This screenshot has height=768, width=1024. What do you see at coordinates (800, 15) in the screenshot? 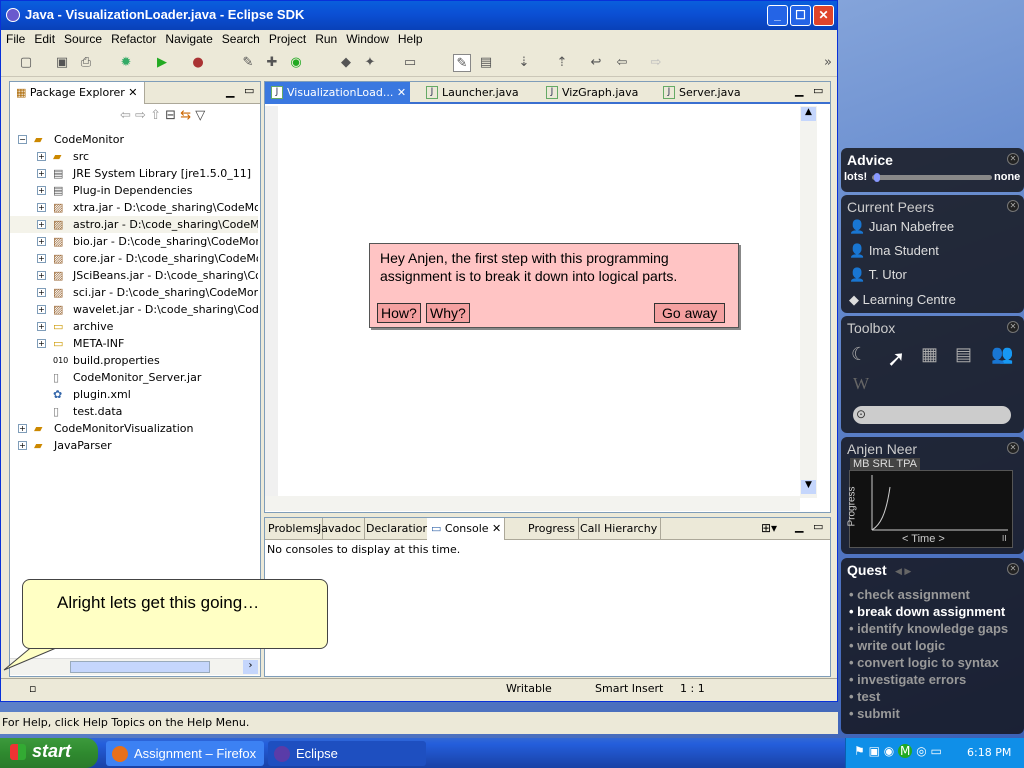
I see `maximize-icon: ☐` at bounding box center [800, 15].